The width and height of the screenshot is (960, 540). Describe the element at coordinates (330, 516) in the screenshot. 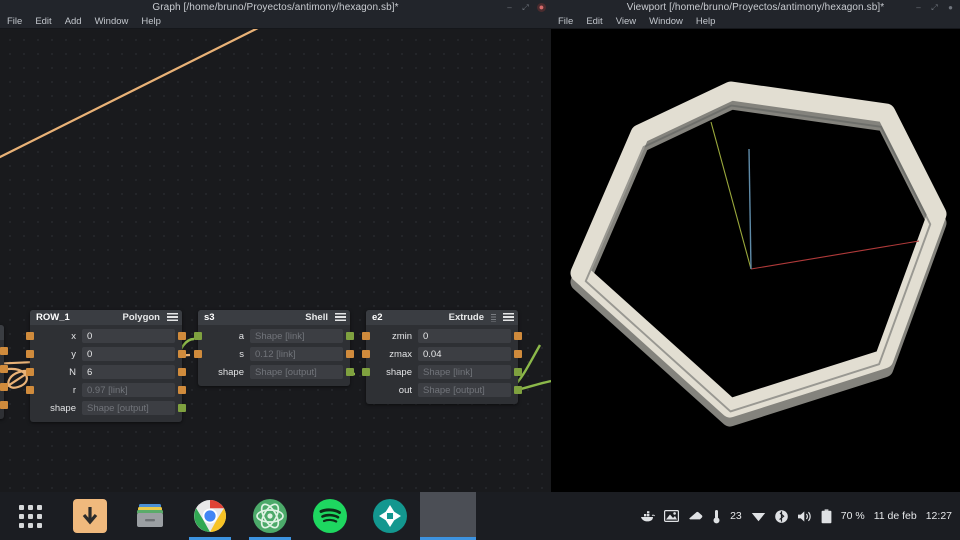

I see `launcher-spotify` at that location.